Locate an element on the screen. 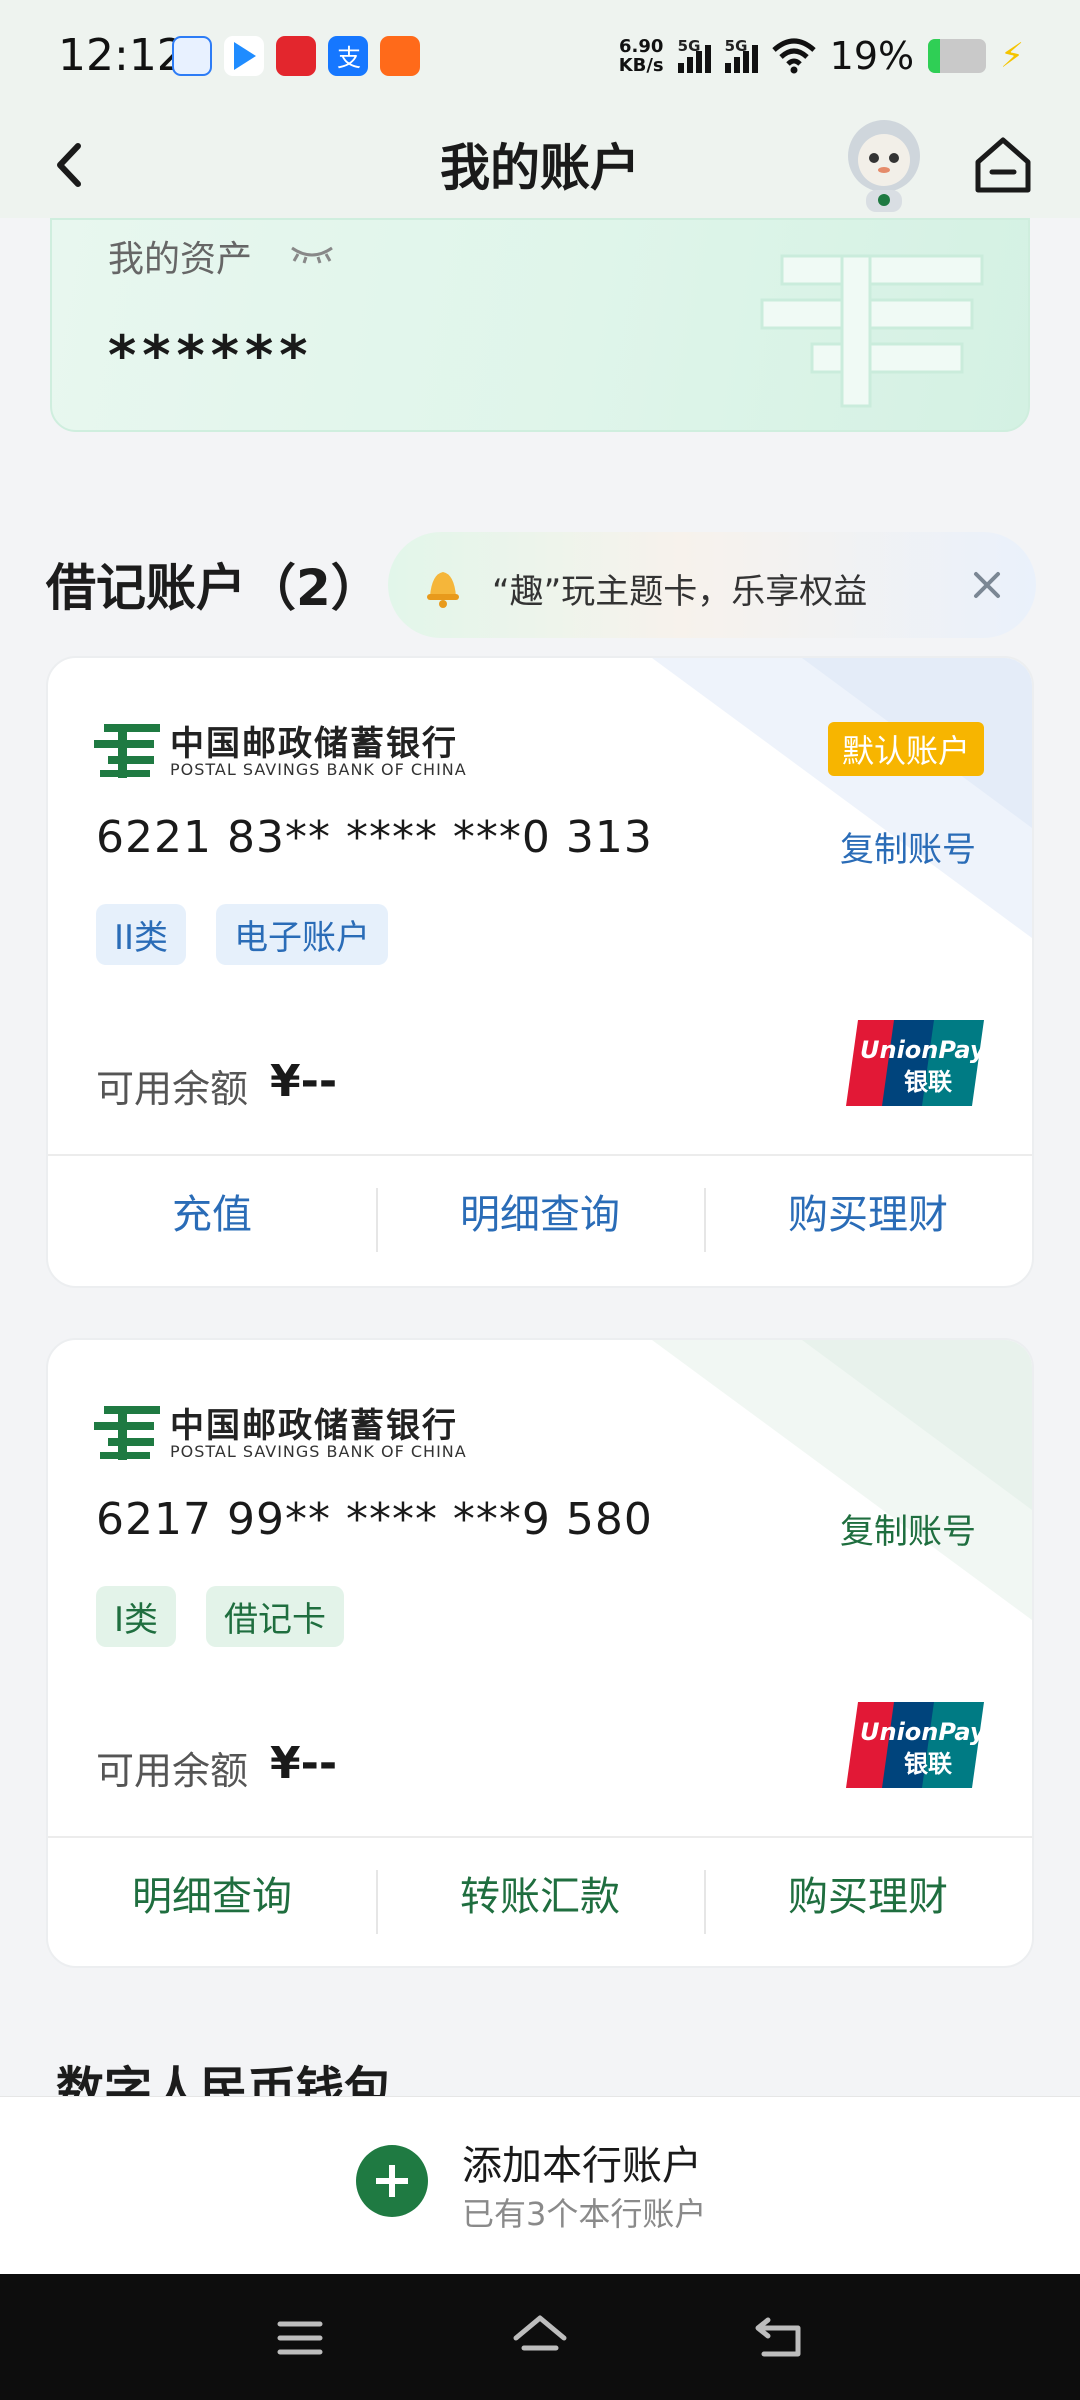  account-number: 6221 83** **** ***0 313 is located at coordinates (374, 837).